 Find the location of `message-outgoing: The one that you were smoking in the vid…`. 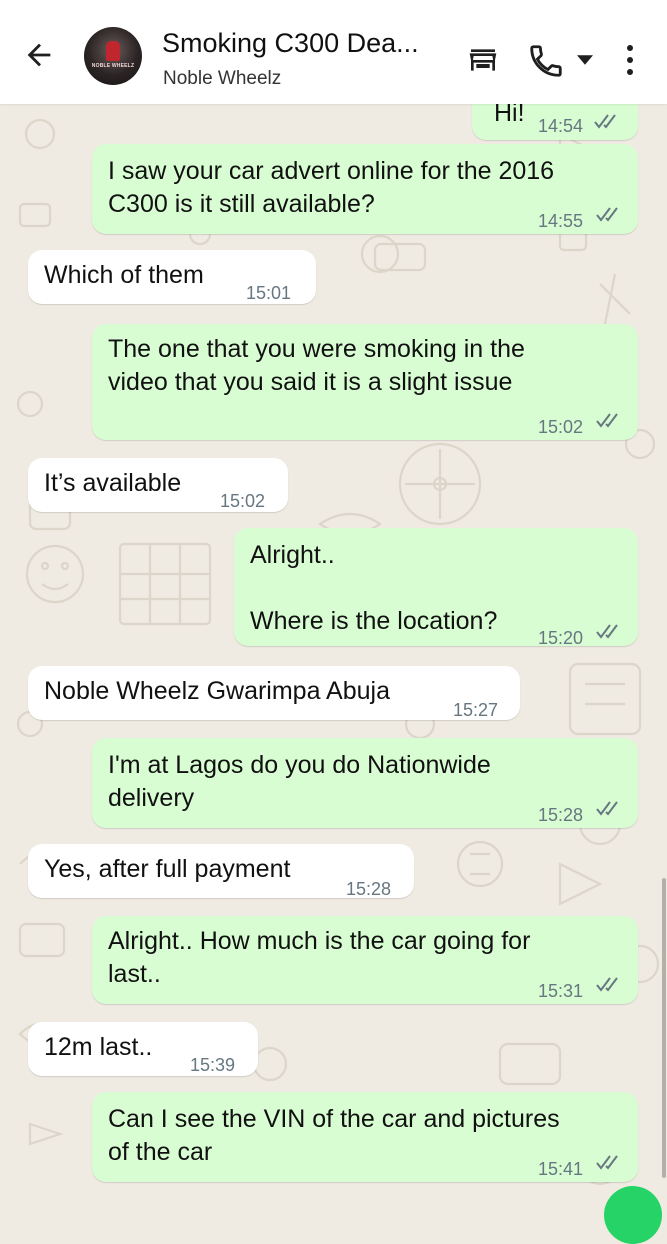

message-outgoing: The one that you were smoking in the vid… is located at coordinates (365, 382).